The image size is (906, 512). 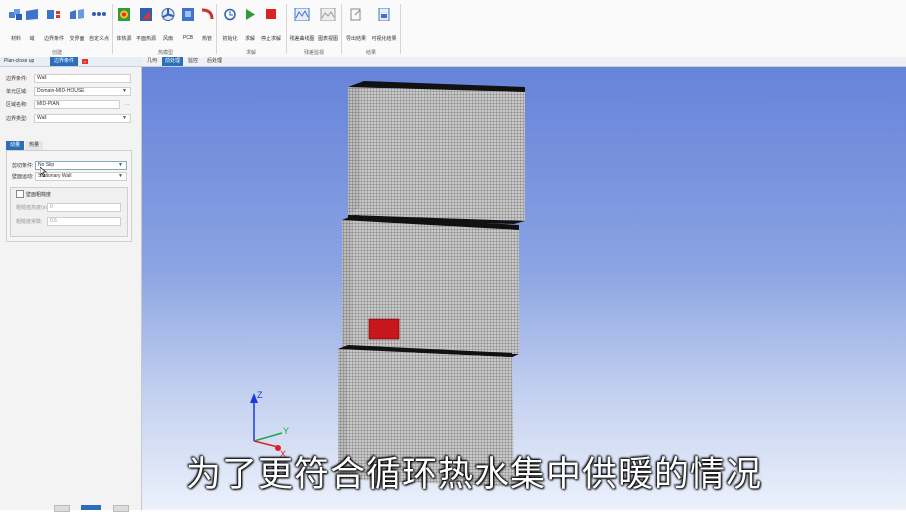 What do you see at coordinates (384, 14) in the screenshot?
I see `visualize-icon` at bounding box center [384, 14].